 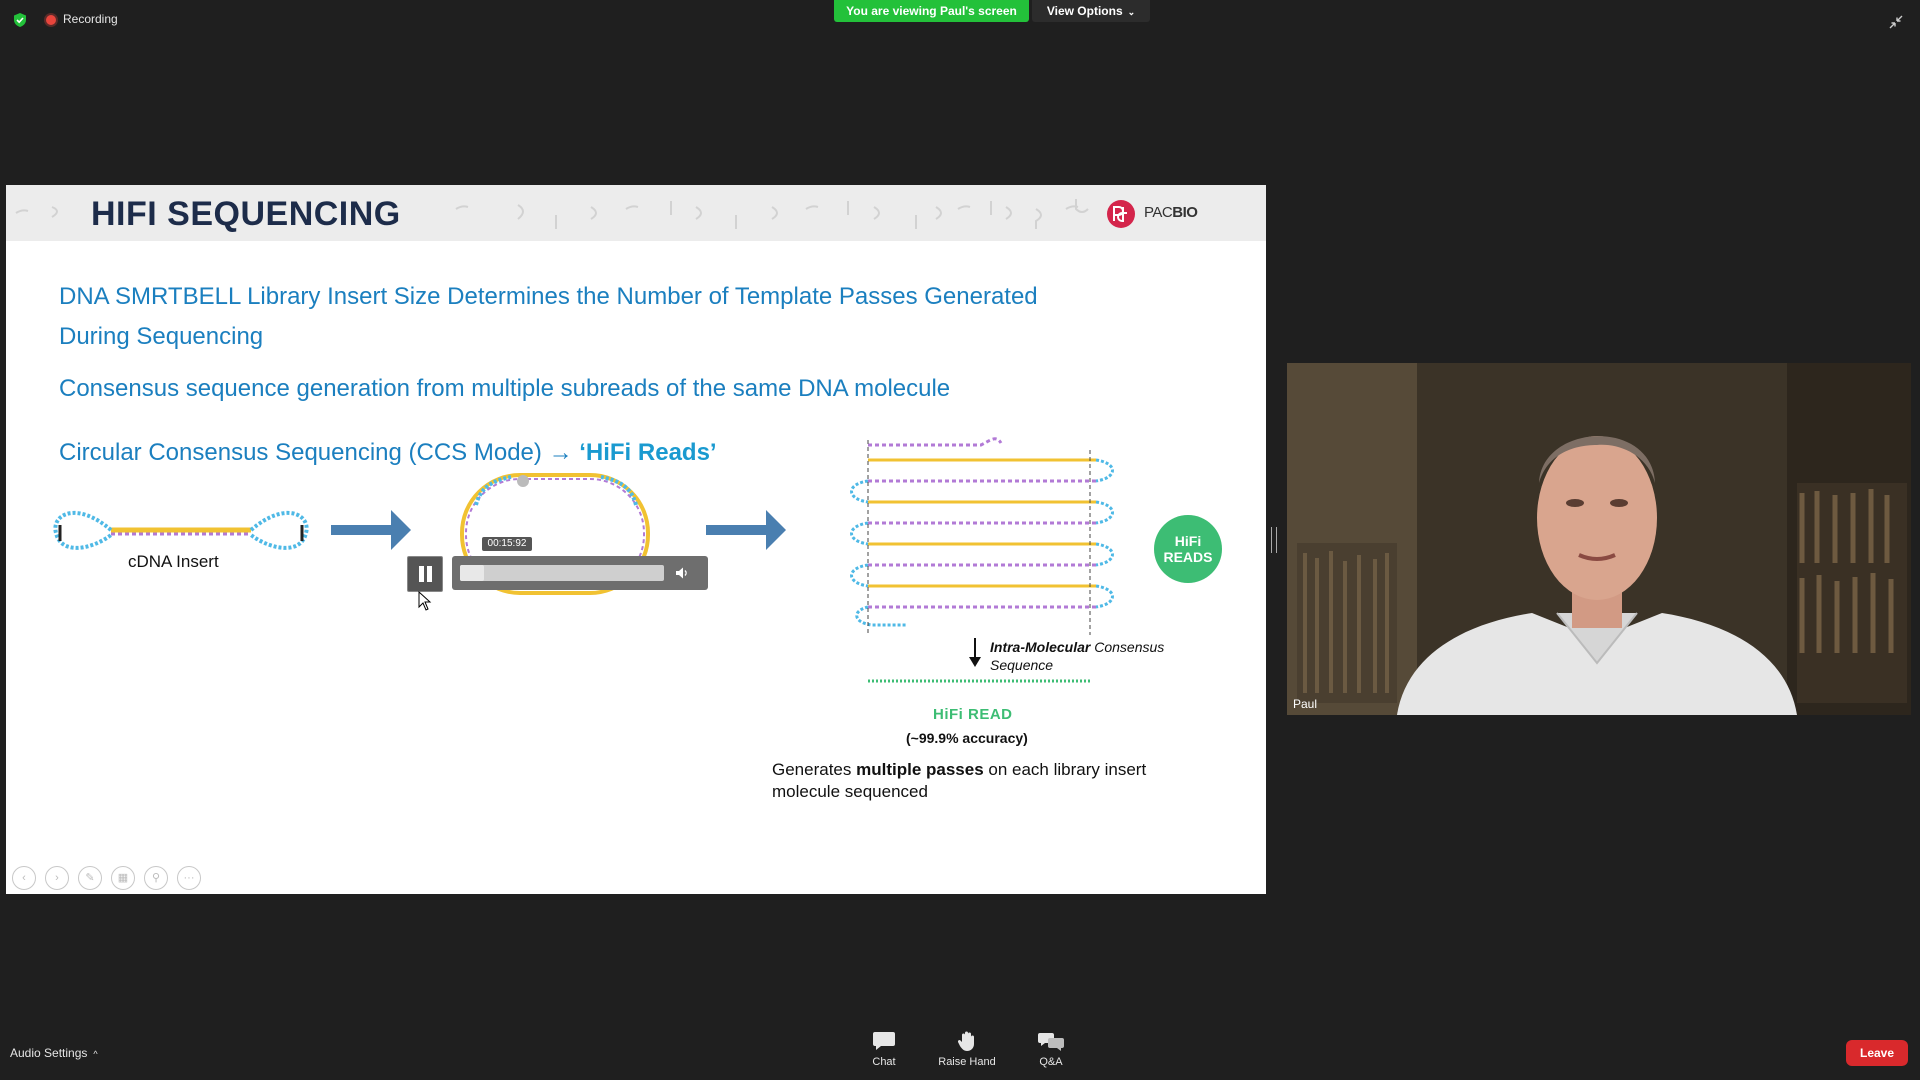 I want to click on more-icon: ···, so click(x=189, y=878).